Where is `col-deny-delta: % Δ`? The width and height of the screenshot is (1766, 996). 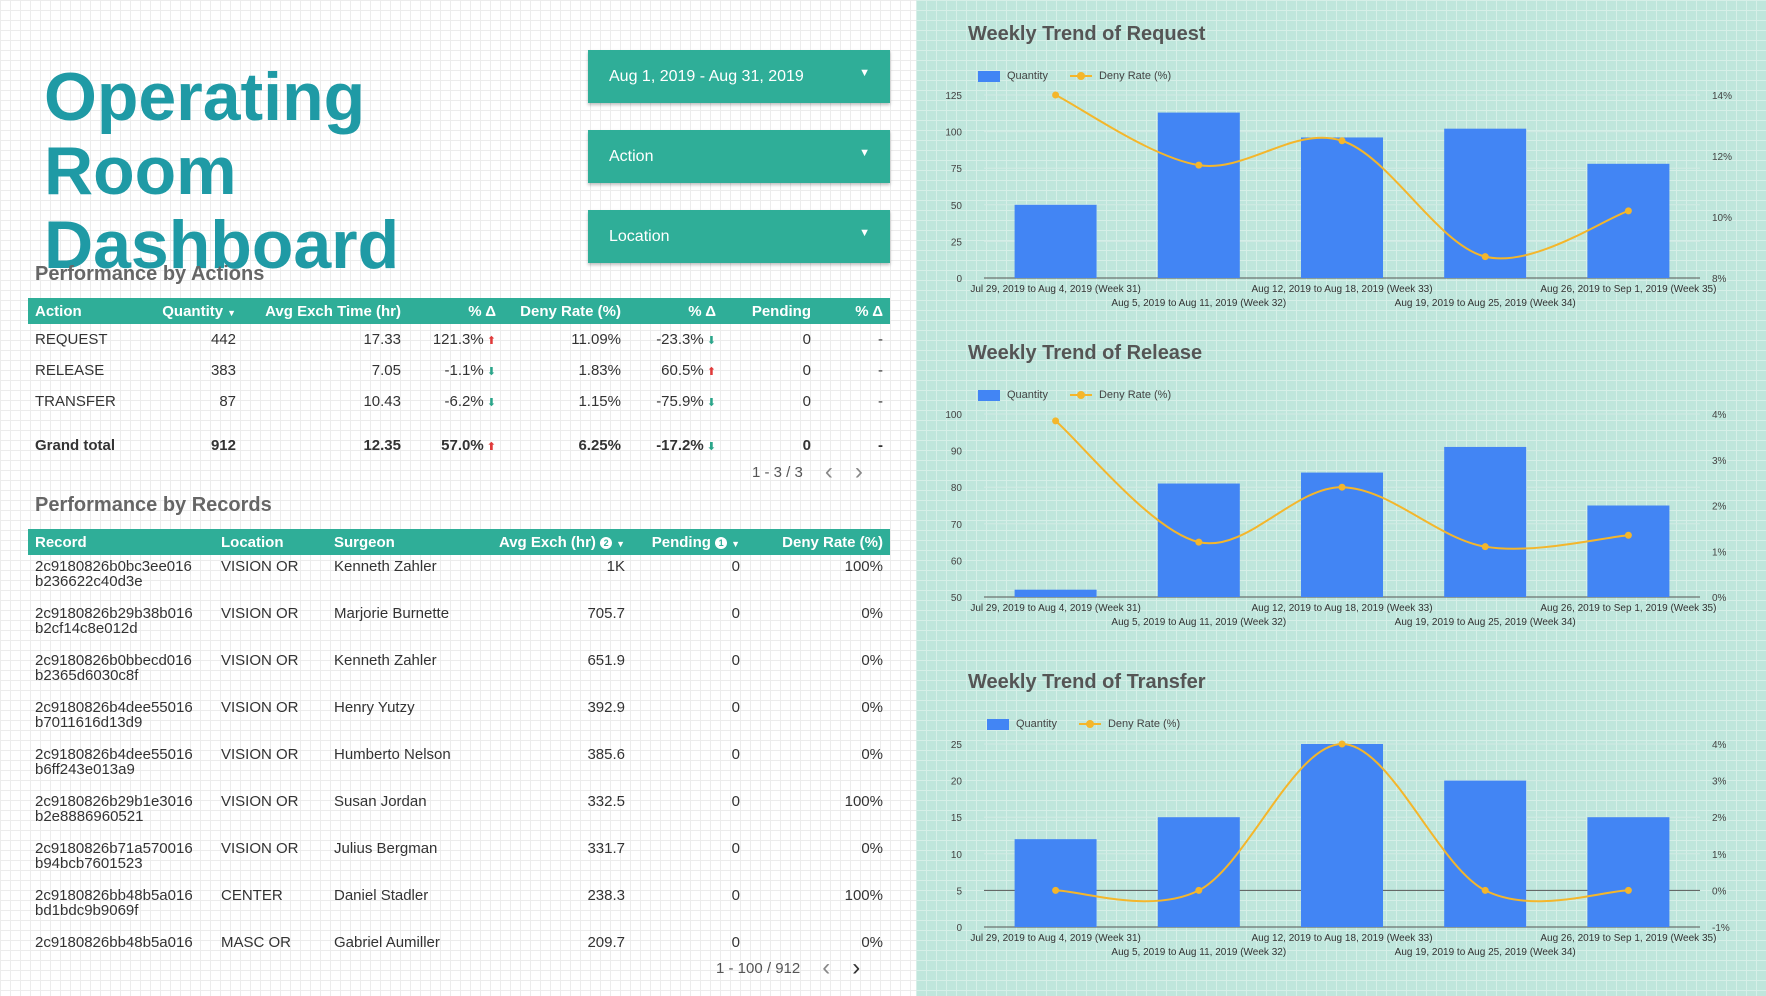 col-deny-delta: % Δ is located at coordinates (675, 311).